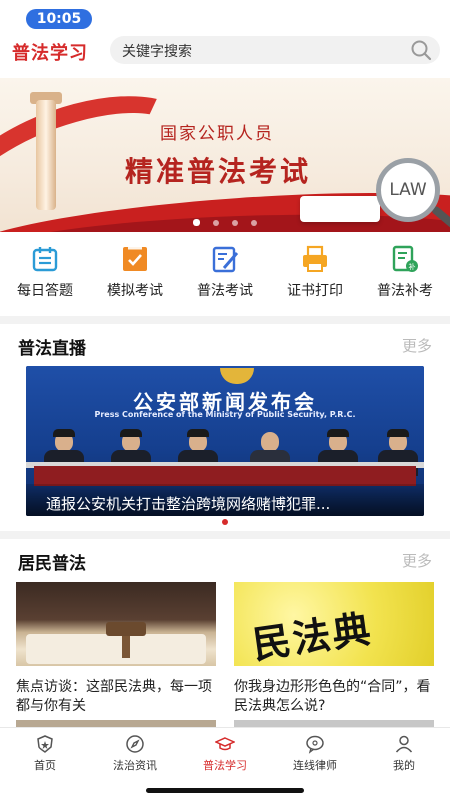 This screenshot has width=450, height=800. I want to click on search-icon, so click(421, 50).